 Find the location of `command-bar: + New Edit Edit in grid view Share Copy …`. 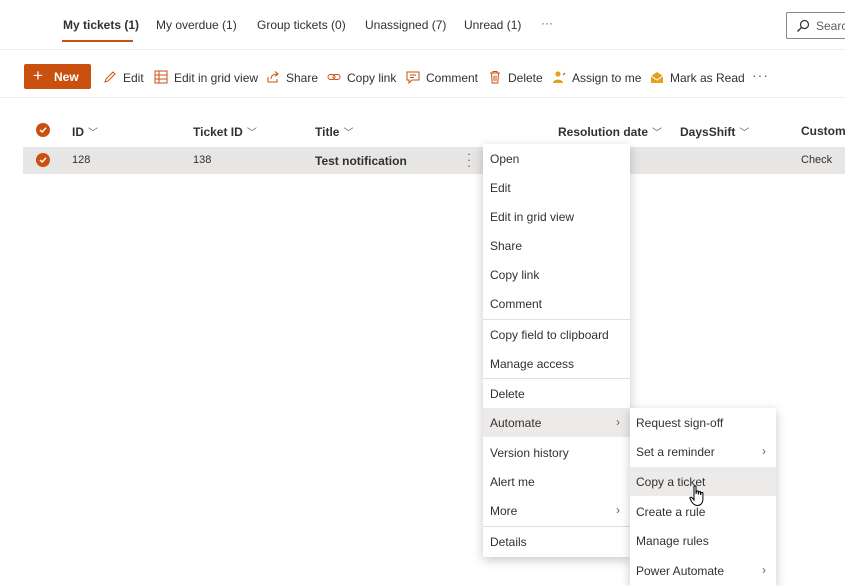

command-bar: + New Edit Edit in grid view Share Copy … is located at coordinates (422, 76).